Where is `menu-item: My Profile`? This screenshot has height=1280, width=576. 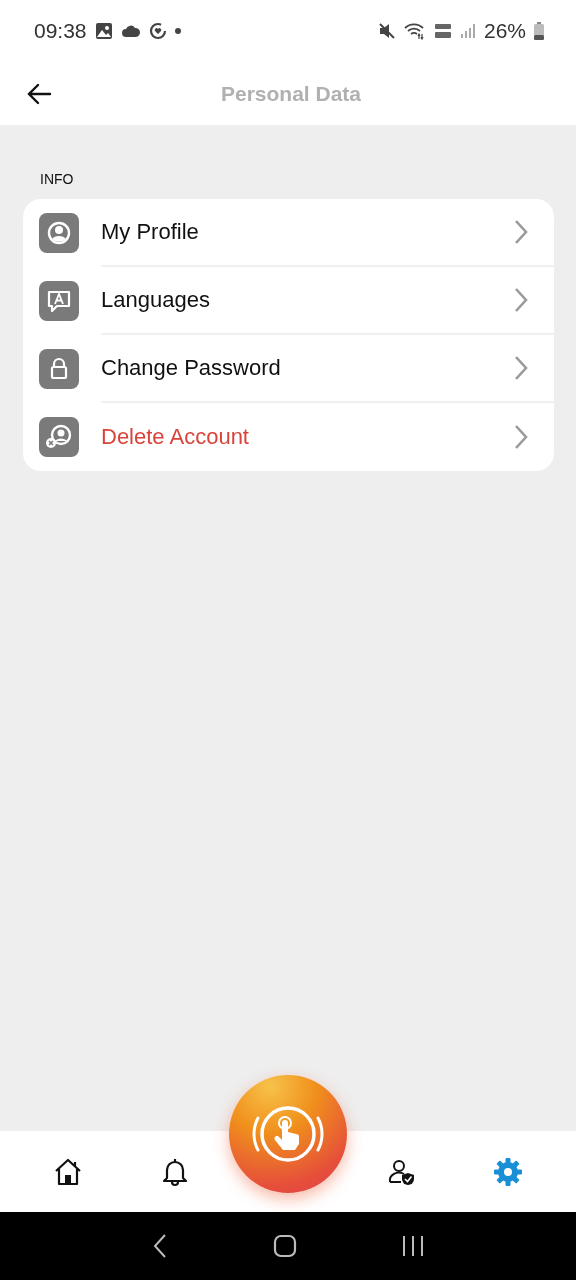 menu-item: My Profile is located at coordinates (288, 233).